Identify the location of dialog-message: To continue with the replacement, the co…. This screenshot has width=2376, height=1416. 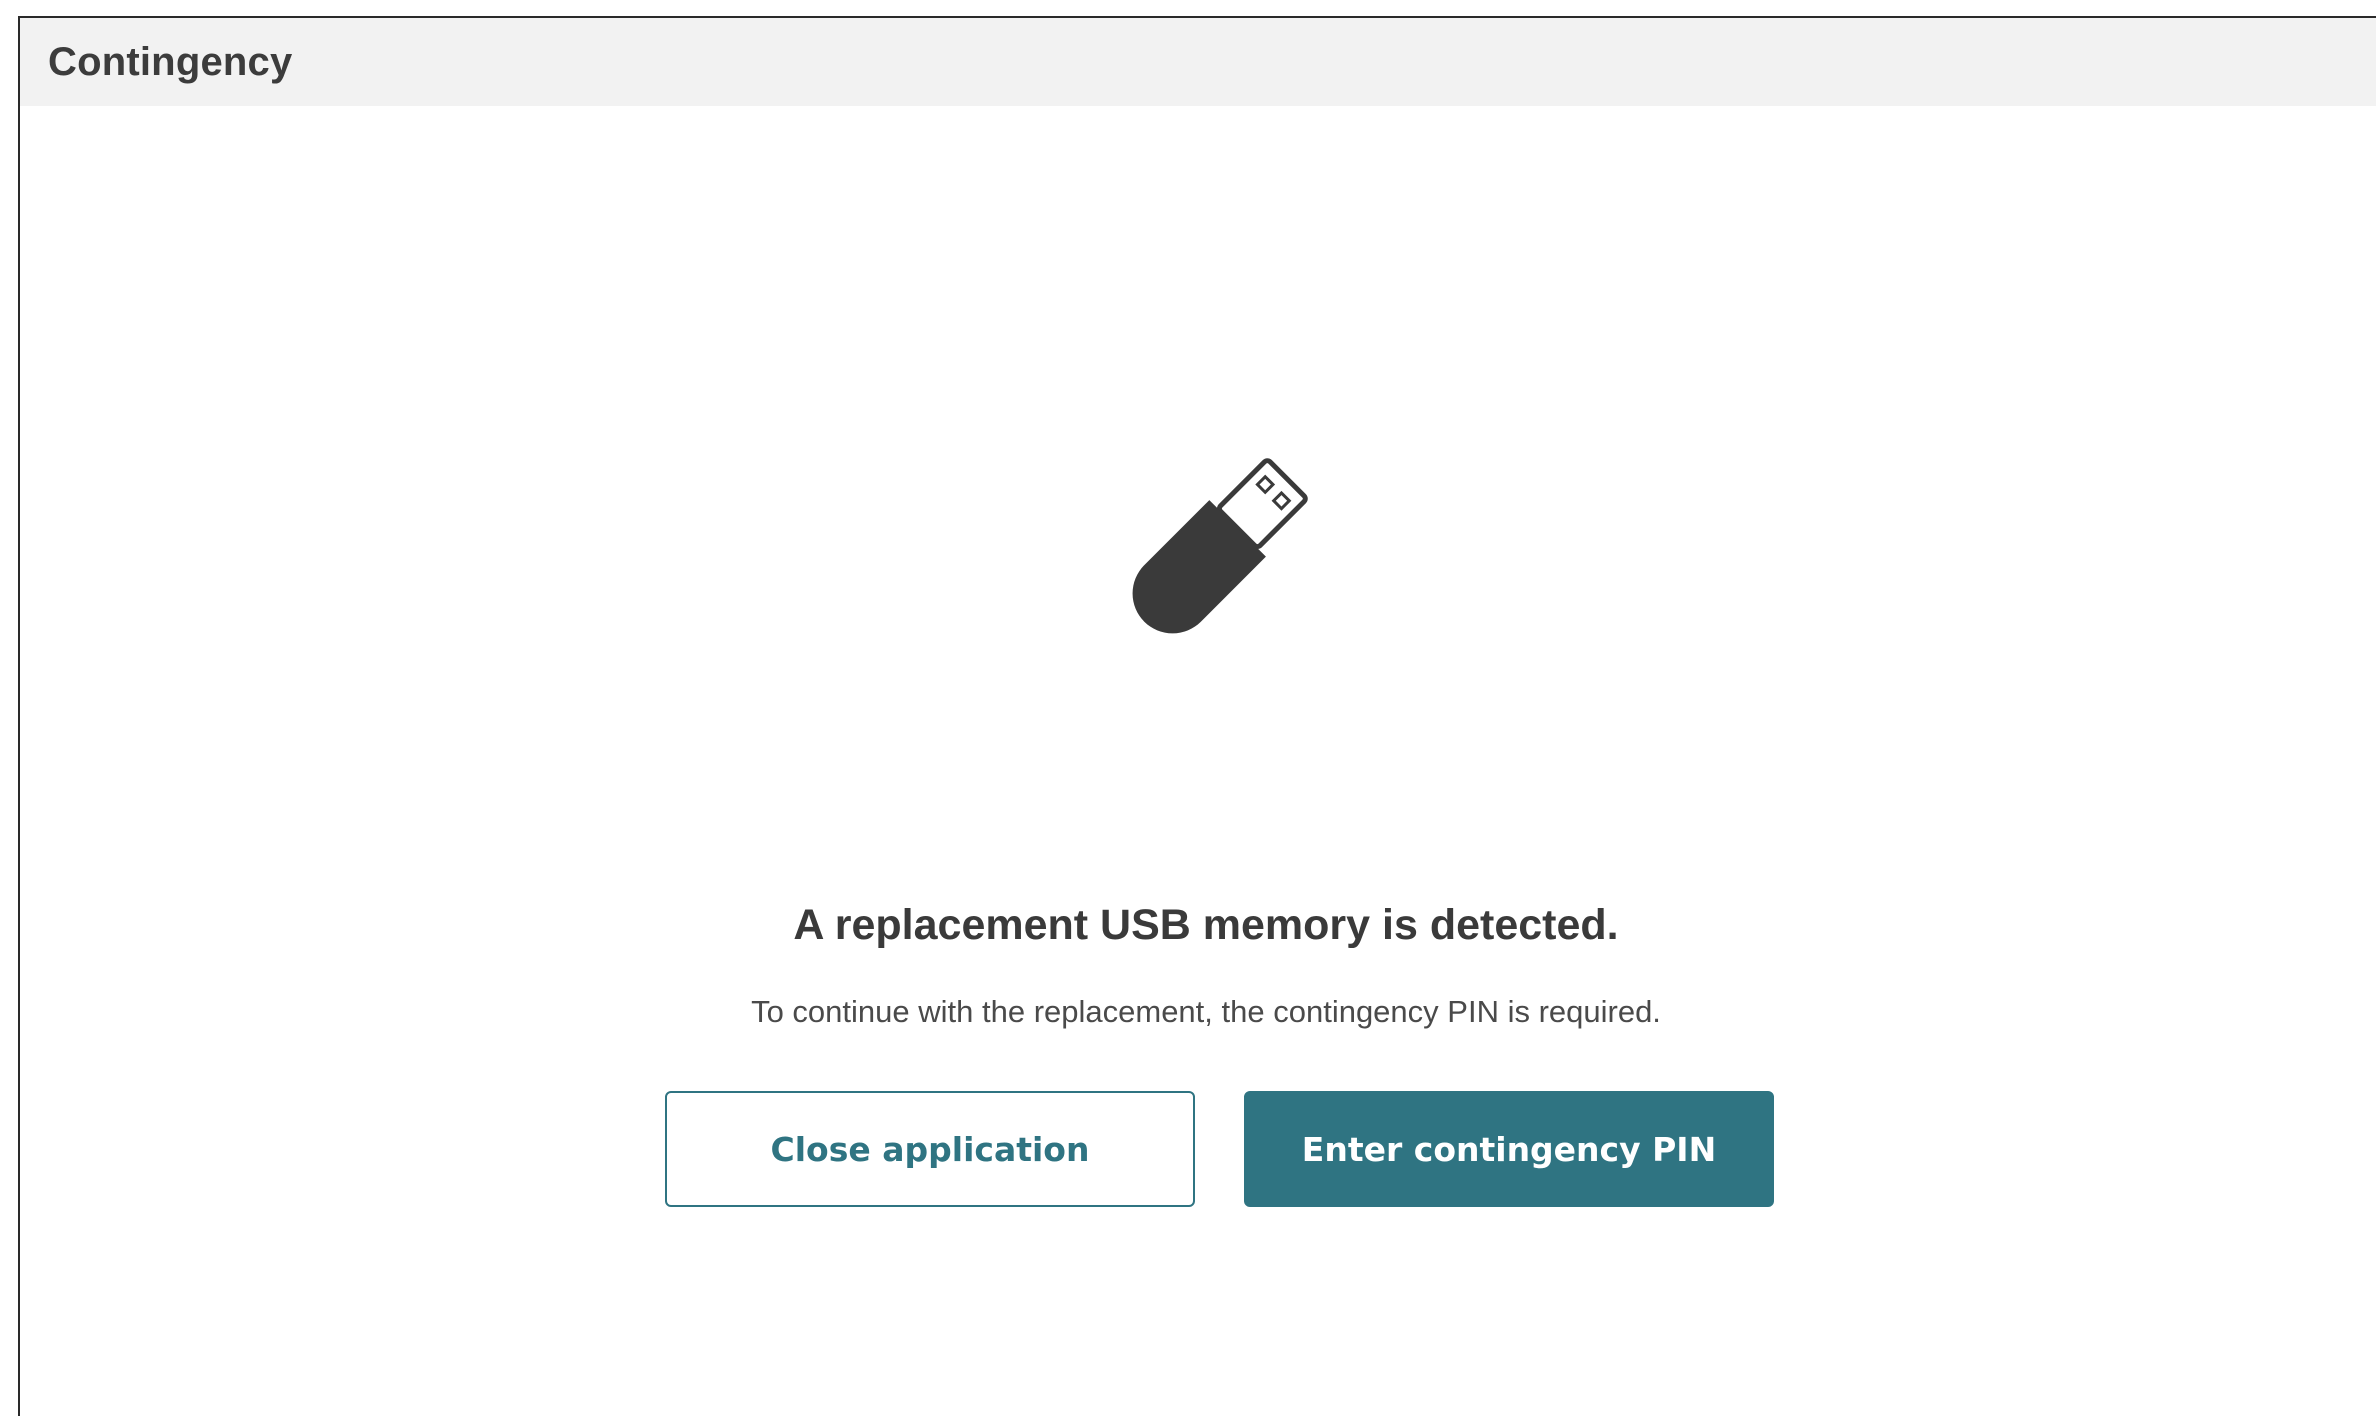
(1206, 1011).